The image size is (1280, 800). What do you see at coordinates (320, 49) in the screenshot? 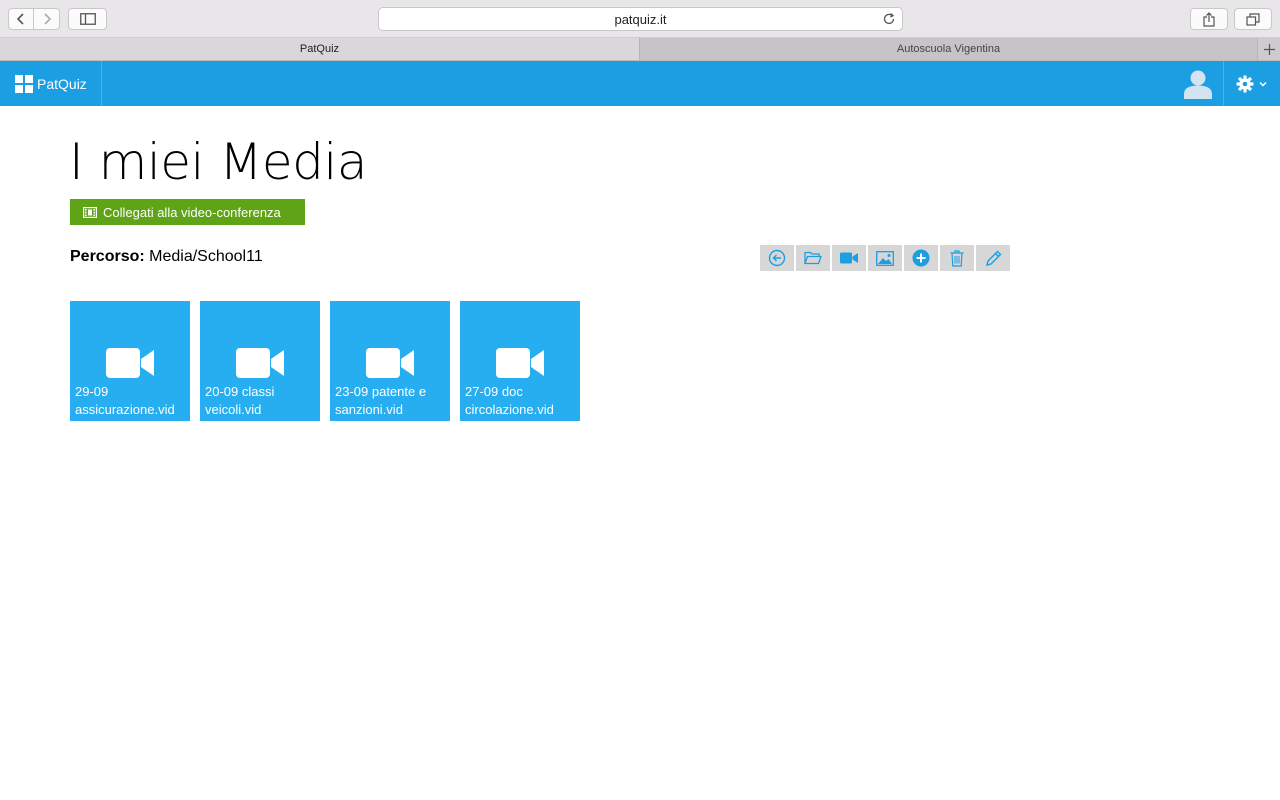
I see `tab-patquiz: PatQuiz` at bounding box center [320, 49].